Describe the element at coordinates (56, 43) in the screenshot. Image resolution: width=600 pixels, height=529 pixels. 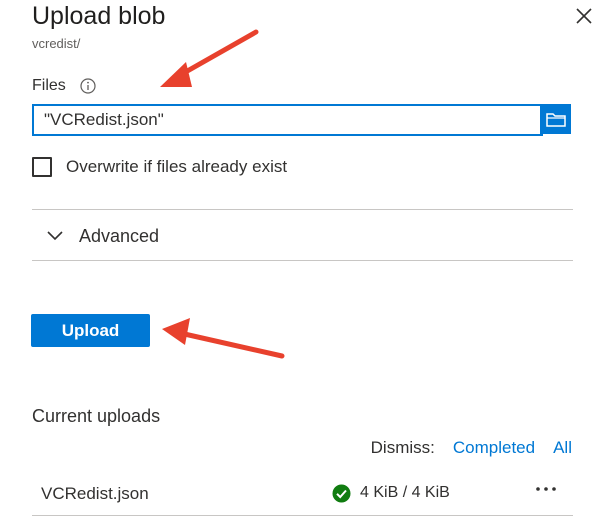
I see `panel-subtitle: vcredist/` at that location.